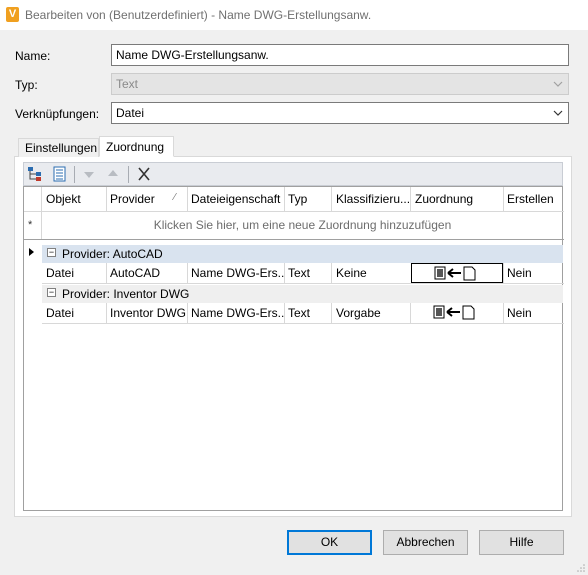 The height and width of the screenshot is (575, 588). I want to click on vault-app-icon: V, so click(12, 14).